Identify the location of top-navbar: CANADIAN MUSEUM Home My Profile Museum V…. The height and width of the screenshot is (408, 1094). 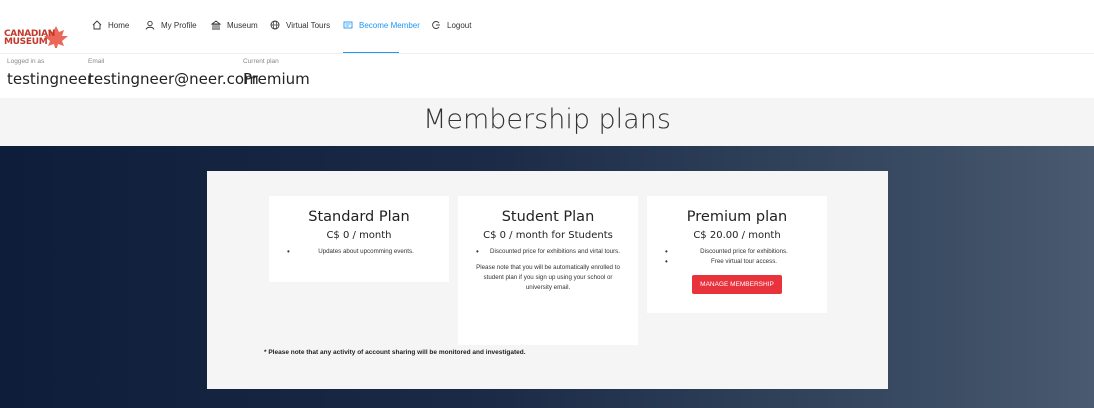
(547, 27).